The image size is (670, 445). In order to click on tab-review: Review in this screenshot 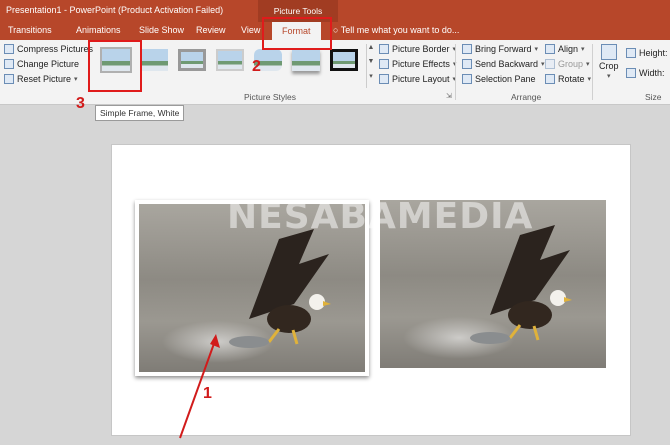, I will do `click(211, 30)`.